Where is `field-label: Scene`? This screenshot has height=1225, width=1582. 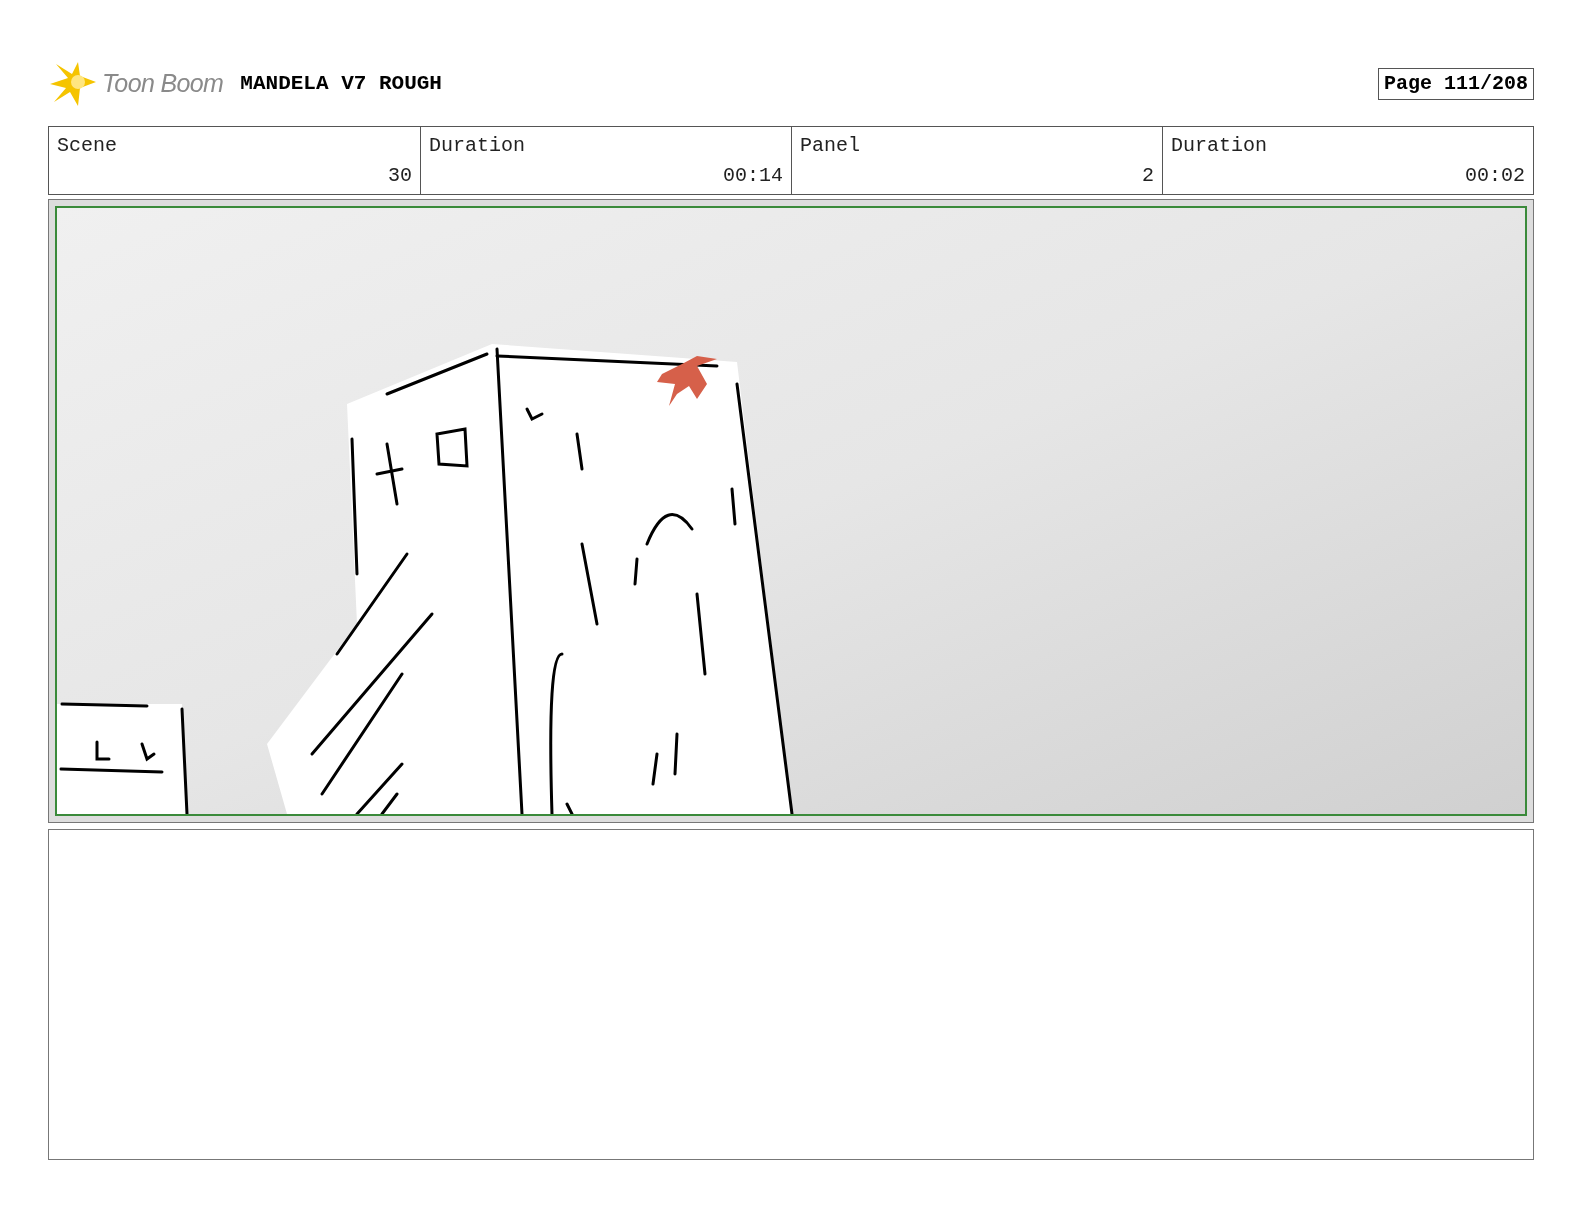 field-label: Scene is located at coordinates (87, 146).